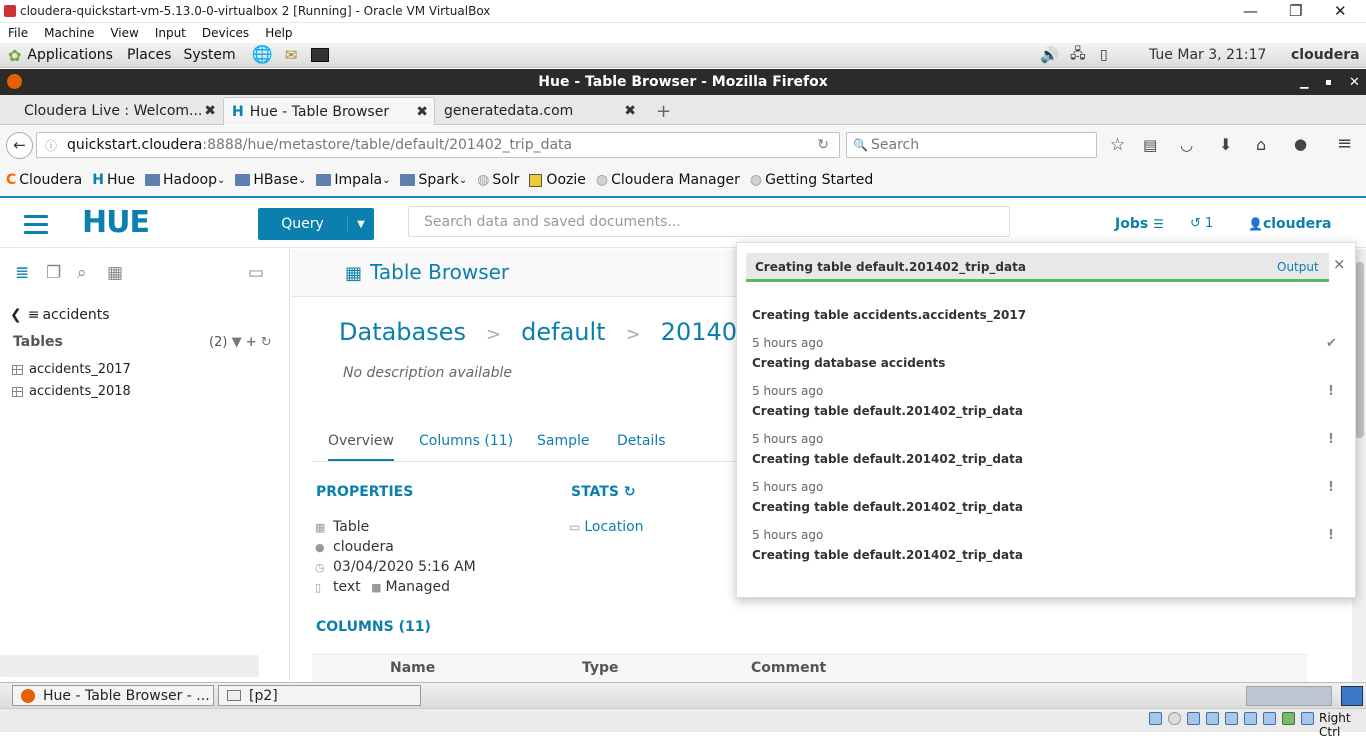 Image resolution: width=1366 pixels, height=739 pixels. Describe the element at coordinates (70, 55) in the screenshot. I see `menu-applications: Applications` at that location.